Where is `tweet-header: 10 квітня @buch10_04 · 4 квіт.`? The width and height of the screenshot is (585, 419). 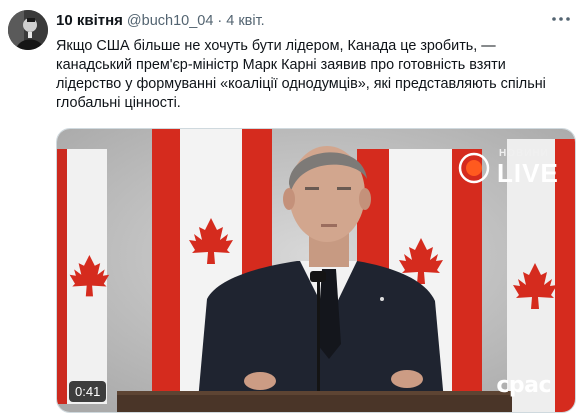
tweet-header: 10 квітня @buch10_04 · 4 квіт. is located at coordinates (160, 22).